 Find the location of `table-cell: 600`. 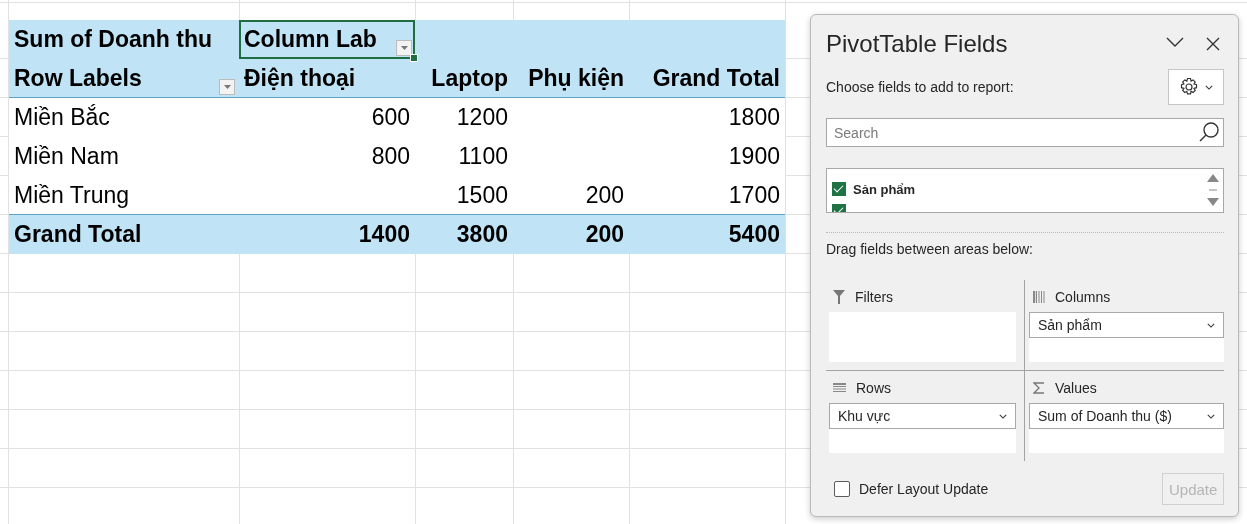

table-cell: 600 is located at coordinates (390, 117).